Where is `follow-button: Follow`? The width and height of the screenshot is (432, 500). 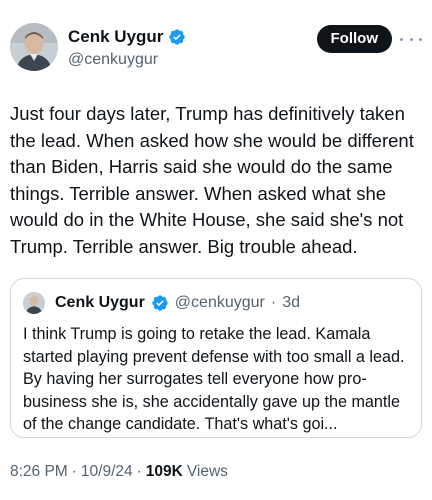
follow-button: Follow is located at coordinates (354, 39).